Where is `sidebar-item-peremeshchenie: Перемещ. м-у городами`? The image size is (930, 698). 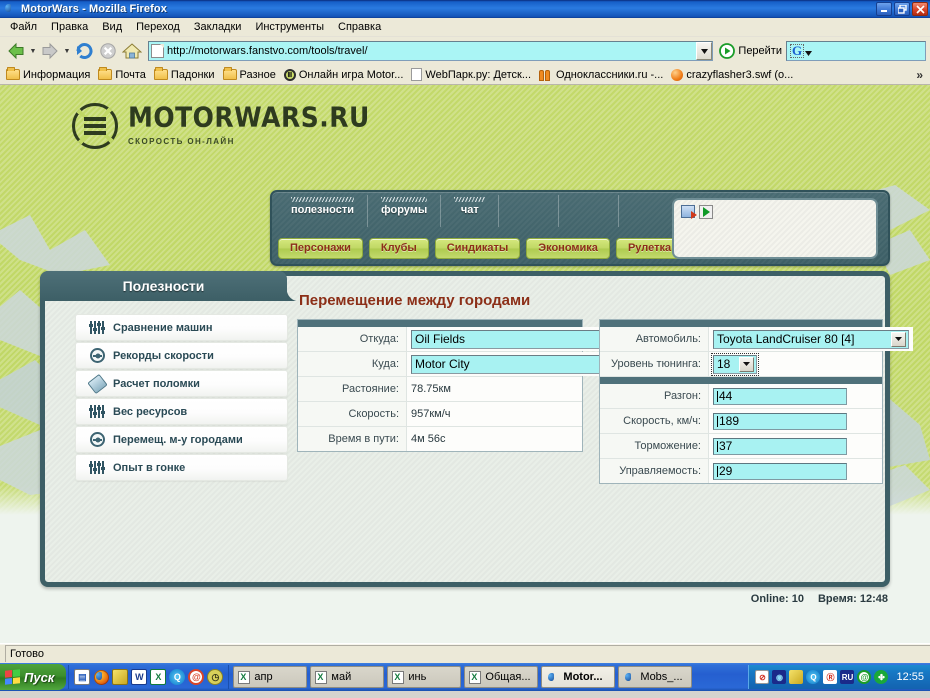 sidebar-item-peremeshchenie: Перемещ. м-у городами is located at coordinates (181, 439).